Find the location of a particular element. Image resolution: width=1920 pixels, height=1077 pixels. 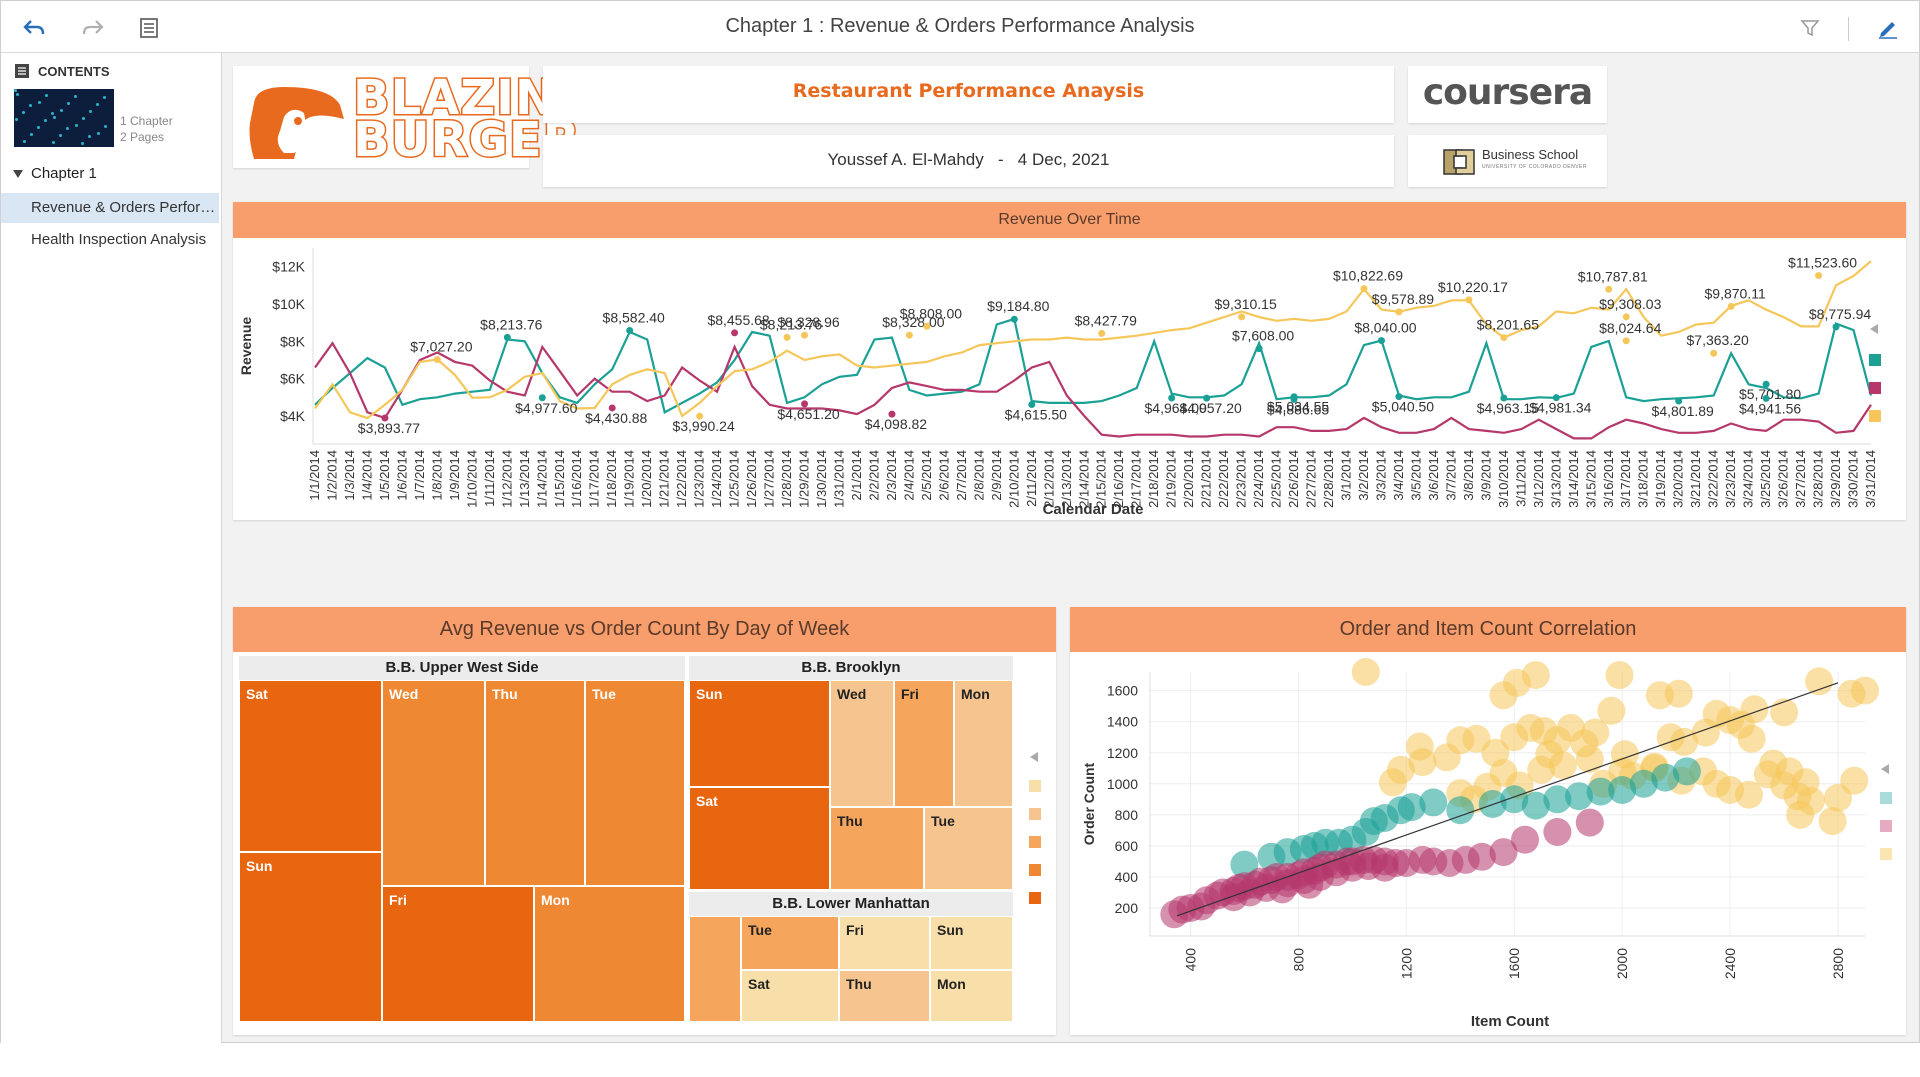

x-tick-label: 1/13/2014 is located at coordinates (524, 479).